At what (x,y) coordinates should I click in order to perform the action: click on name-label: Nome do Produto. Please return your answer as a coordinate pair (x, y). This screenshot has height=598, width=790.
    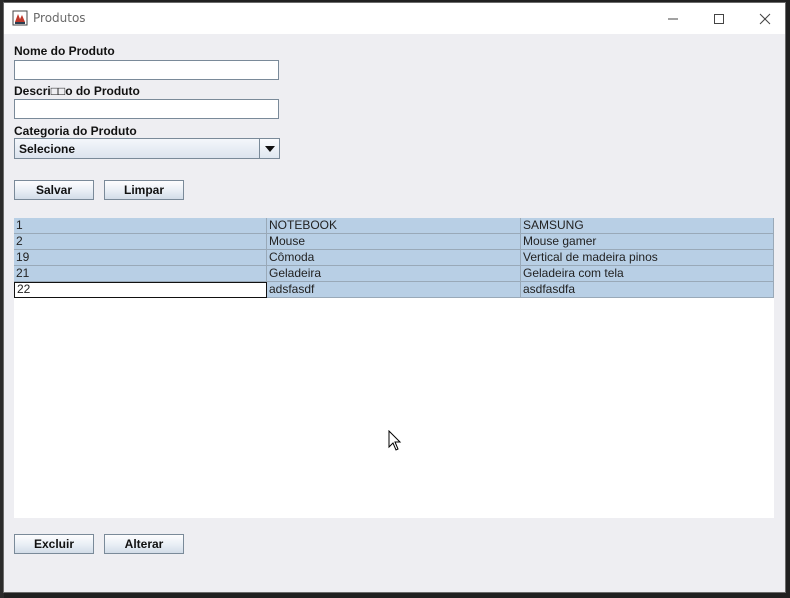
    Looking at the image, I should click on (64, 51).